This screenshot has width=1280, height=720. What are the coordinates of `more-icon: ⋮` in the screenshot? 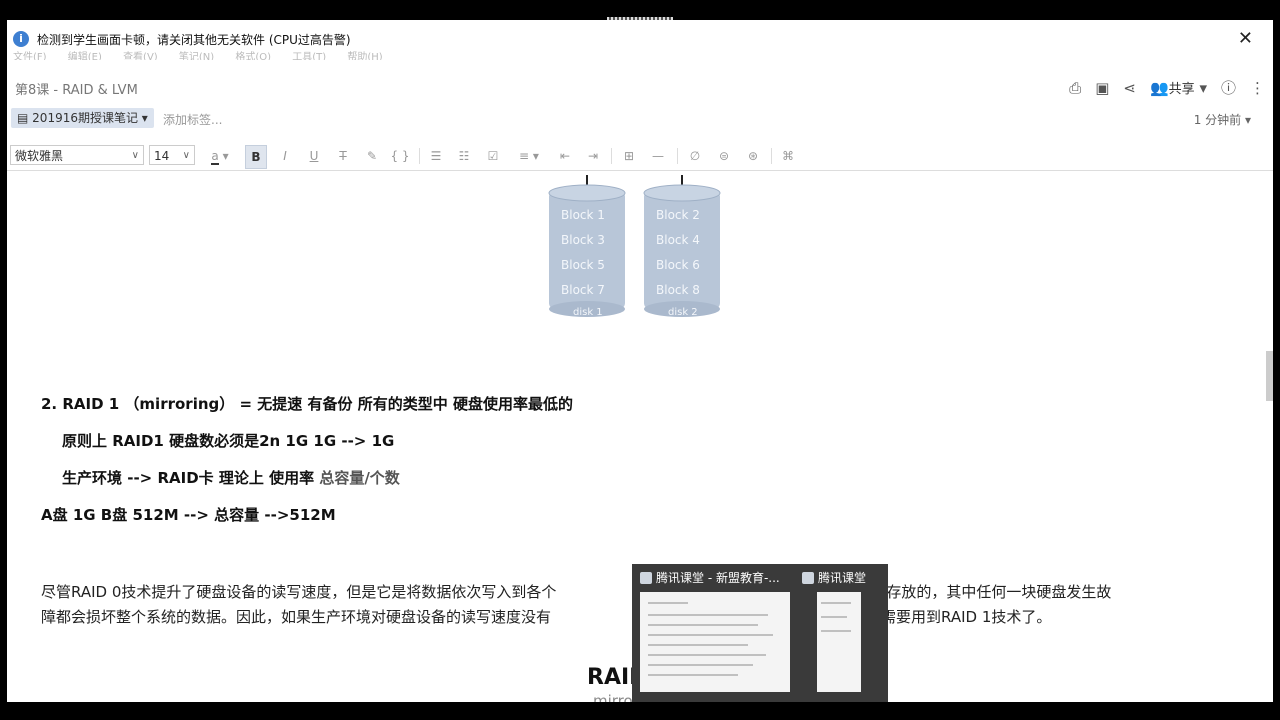 It's located at (1257, 88).